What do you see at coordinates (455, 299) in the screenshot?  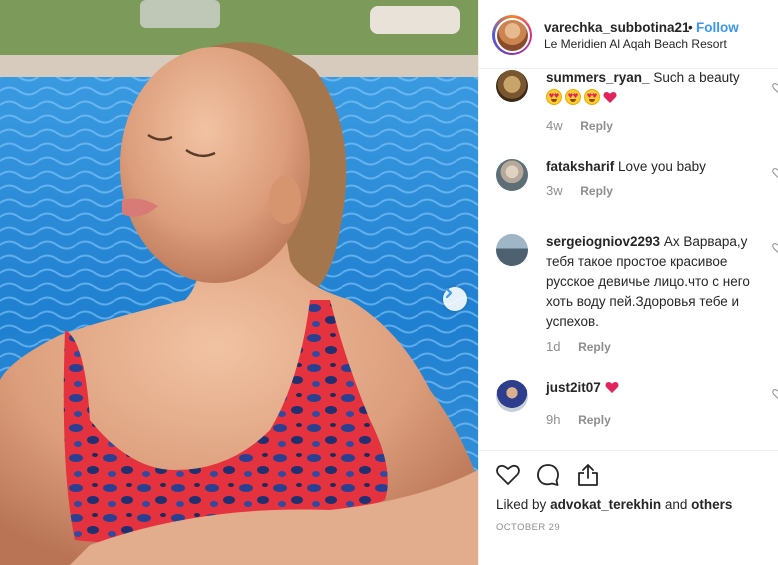 I see `next-photo-button` at bounding box center [455, 299].